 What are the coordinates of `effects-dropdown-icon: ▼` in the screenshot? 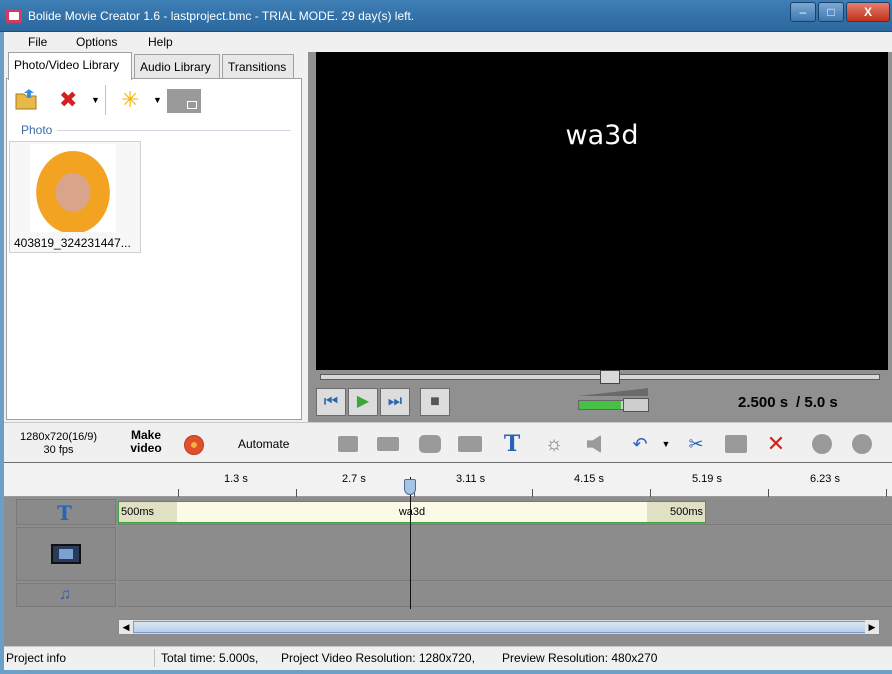 It's located at (157, 100).